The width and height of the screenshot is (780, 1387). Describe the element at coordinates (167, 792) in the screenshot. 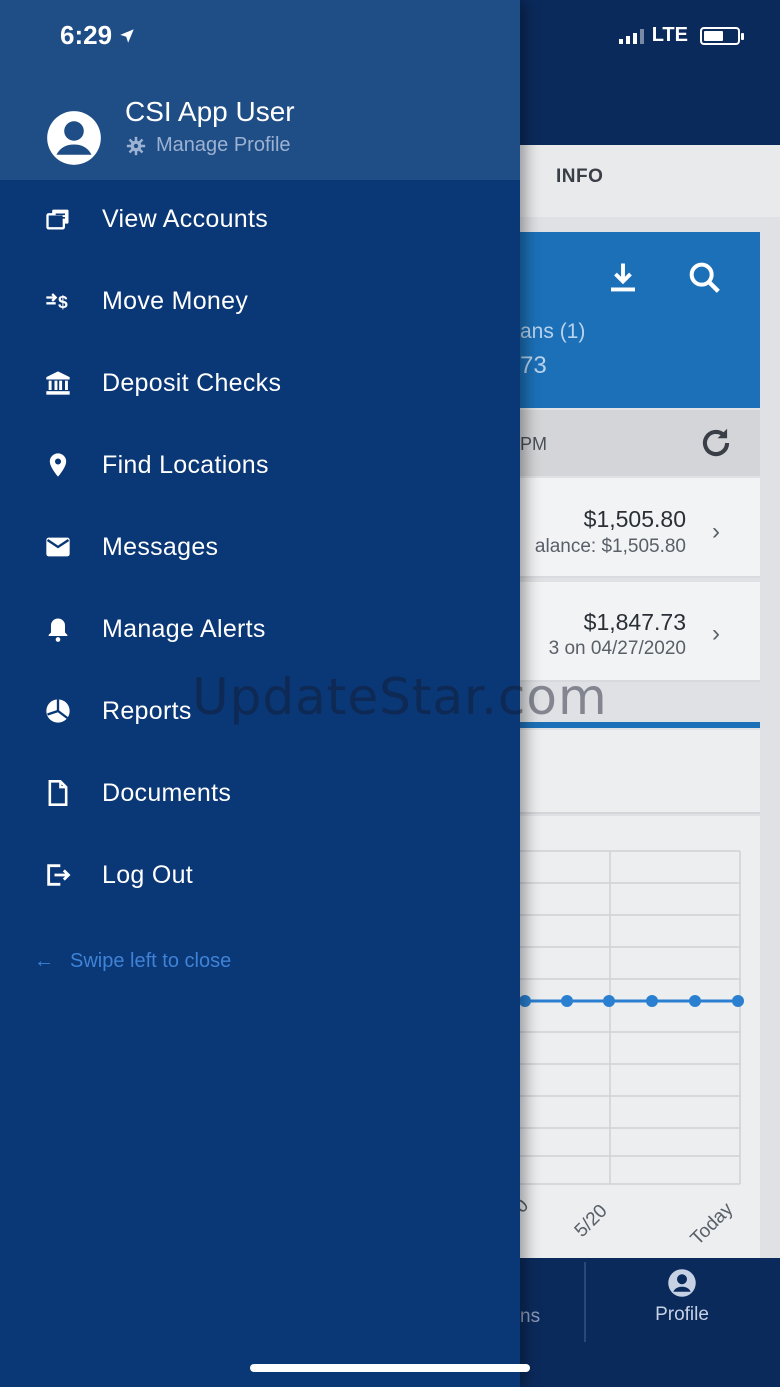

I see `menu-item-label: Documents` at that location.